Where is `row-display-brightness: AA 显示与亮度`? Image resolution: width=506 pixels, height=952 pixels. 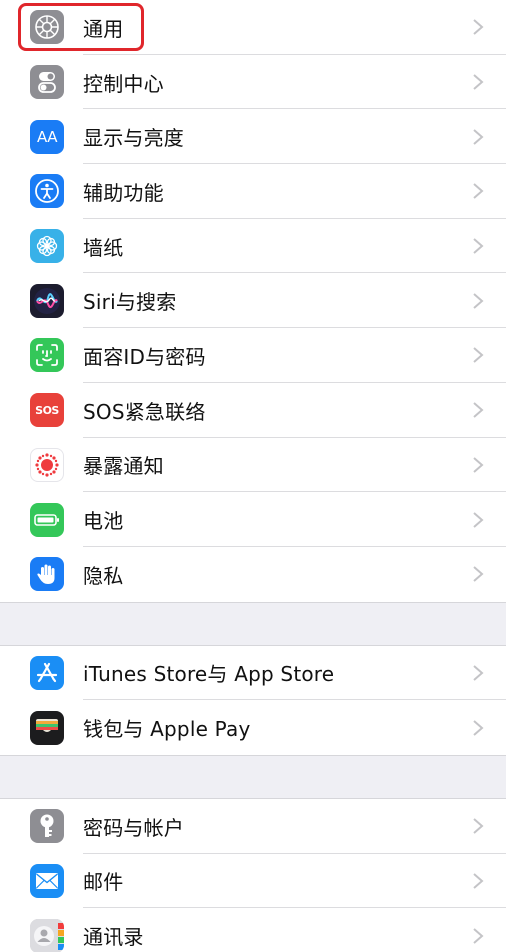
row-display-brightness: AA 显示与亮度 is located at coordinates (253, 136).